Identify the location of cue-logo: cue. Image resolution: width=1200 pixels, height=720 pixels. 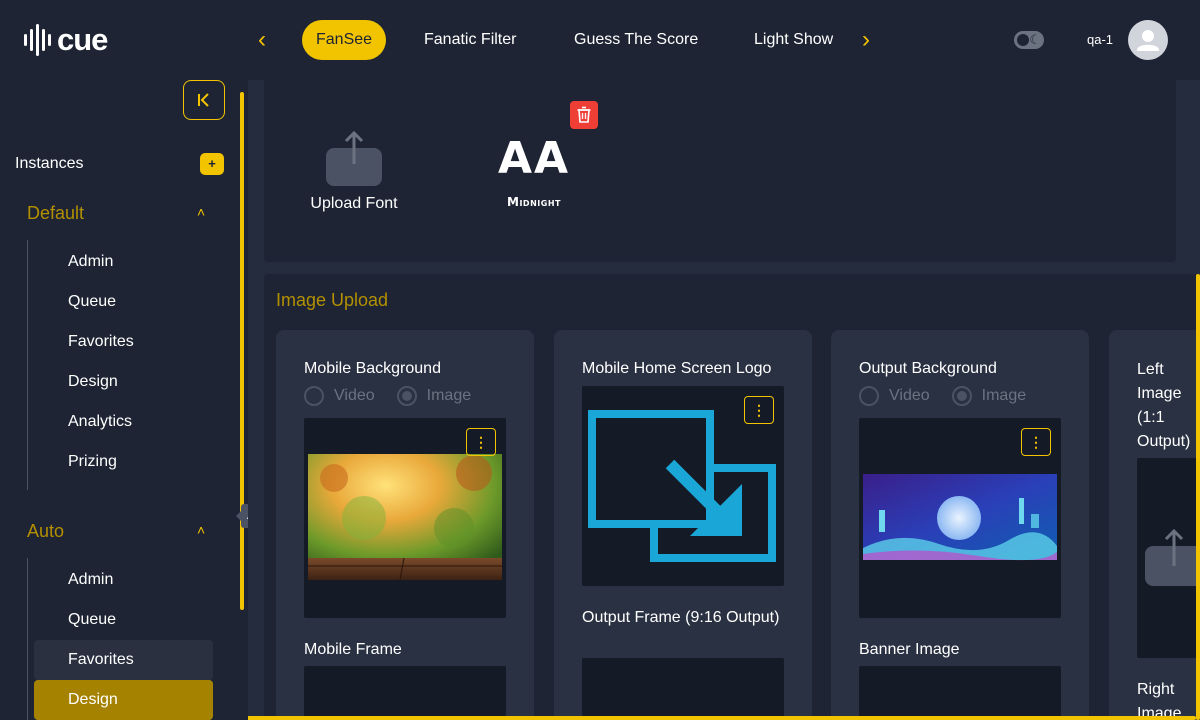
(66, 40).